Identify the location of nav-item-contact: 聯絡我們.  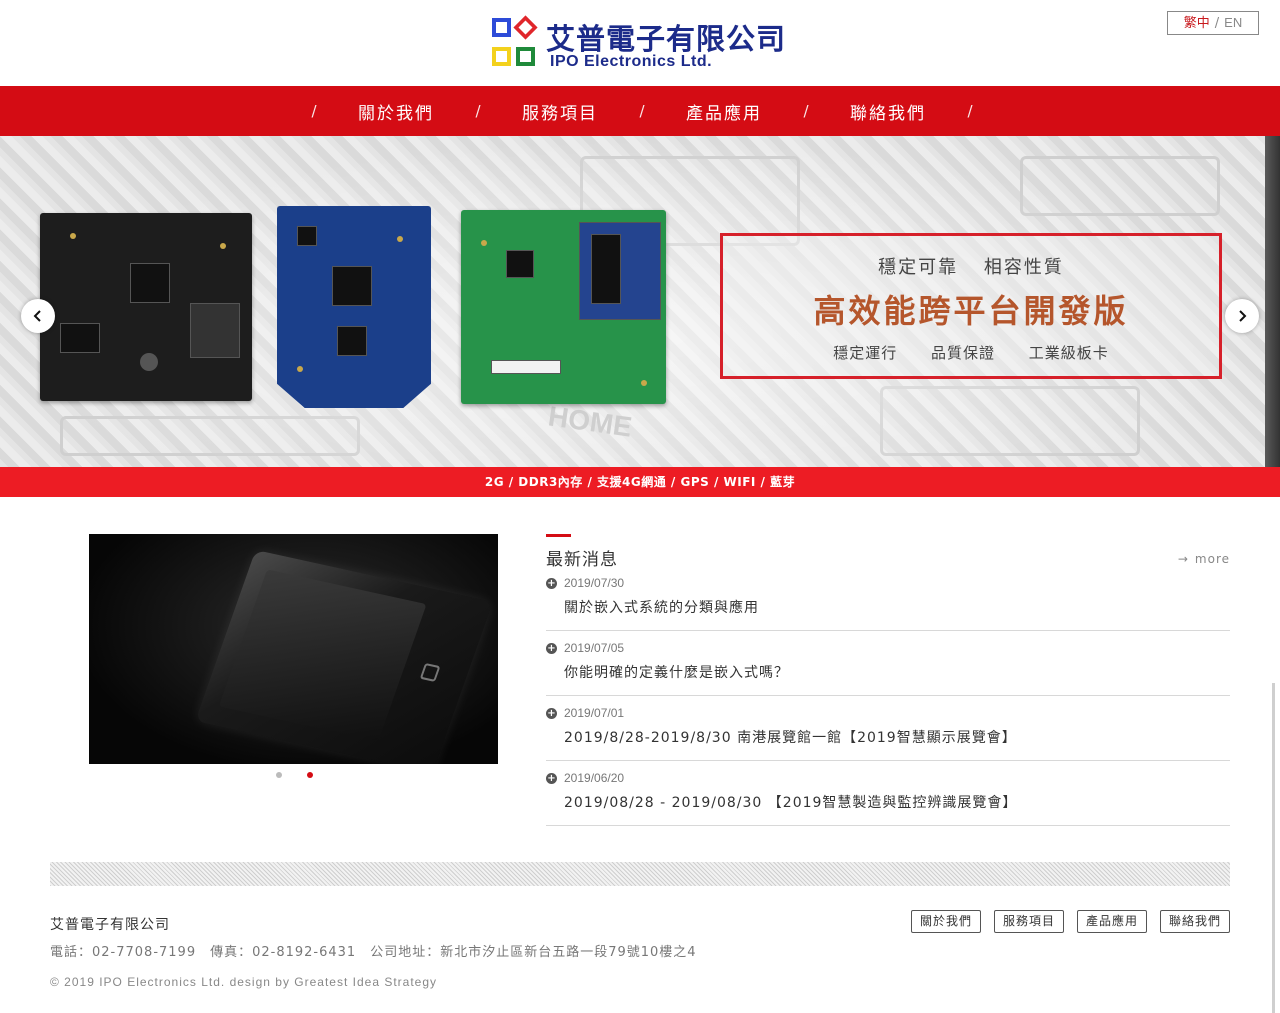
(888, 111).